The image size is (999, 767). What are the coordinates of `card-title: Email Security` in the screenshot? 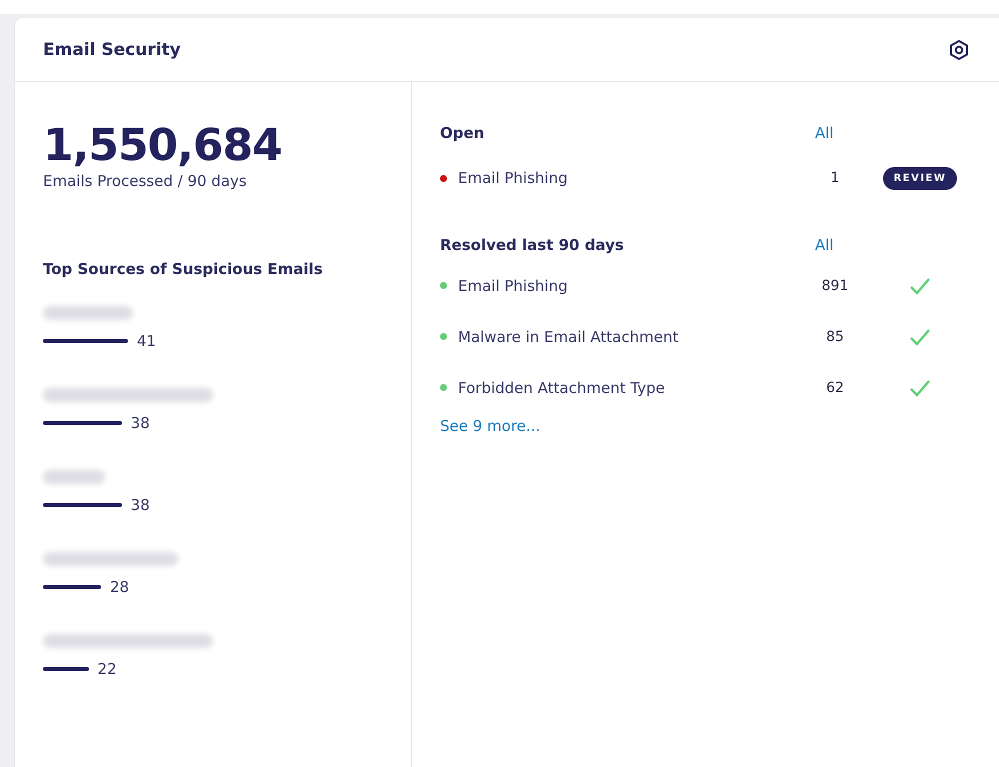 It's located at (112, 50).